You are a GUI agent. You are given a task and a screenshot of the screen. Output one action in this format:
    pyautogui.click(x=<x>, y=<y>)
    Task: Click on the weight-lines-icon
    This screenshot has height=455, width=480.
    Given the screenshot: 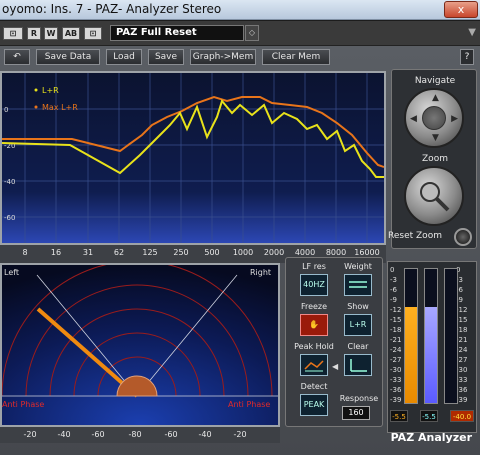 What is the action you would take?
    pyautogui.click(x=358, y=284)
    